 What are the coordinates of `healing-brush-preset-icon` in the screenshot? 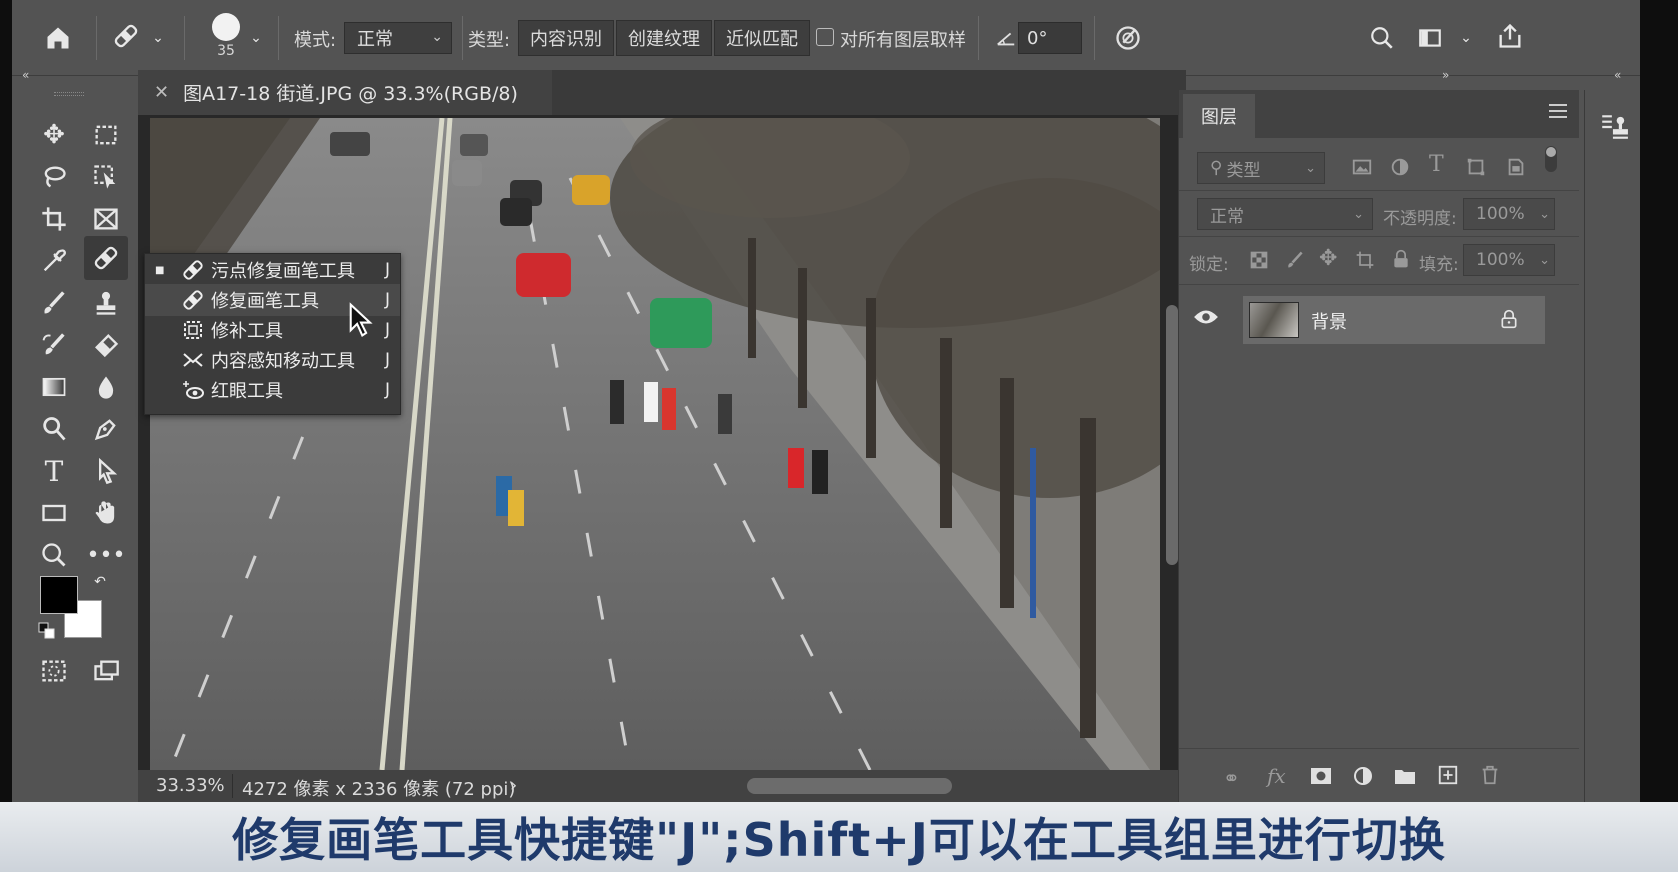 It's located at (126, 36).